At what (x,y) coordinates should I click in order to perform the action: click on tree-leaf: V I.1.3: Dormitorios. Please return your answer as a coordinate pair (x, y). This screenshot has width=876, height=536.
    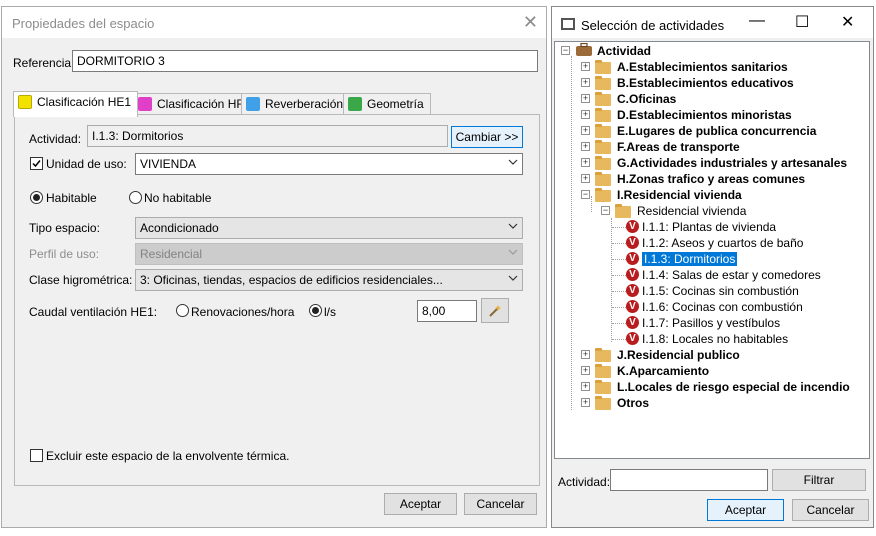
    Looking at the image, I should click on (736, 259).